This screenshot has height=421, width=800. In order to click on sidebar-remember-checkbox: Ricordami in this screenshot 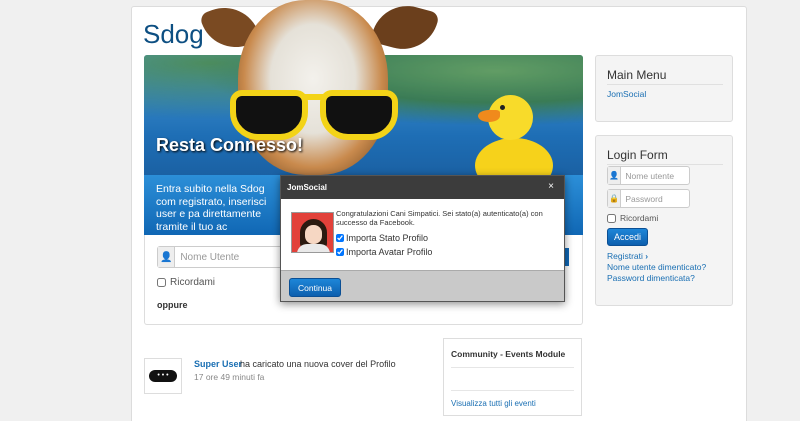, I will do `click(632, 218)`.